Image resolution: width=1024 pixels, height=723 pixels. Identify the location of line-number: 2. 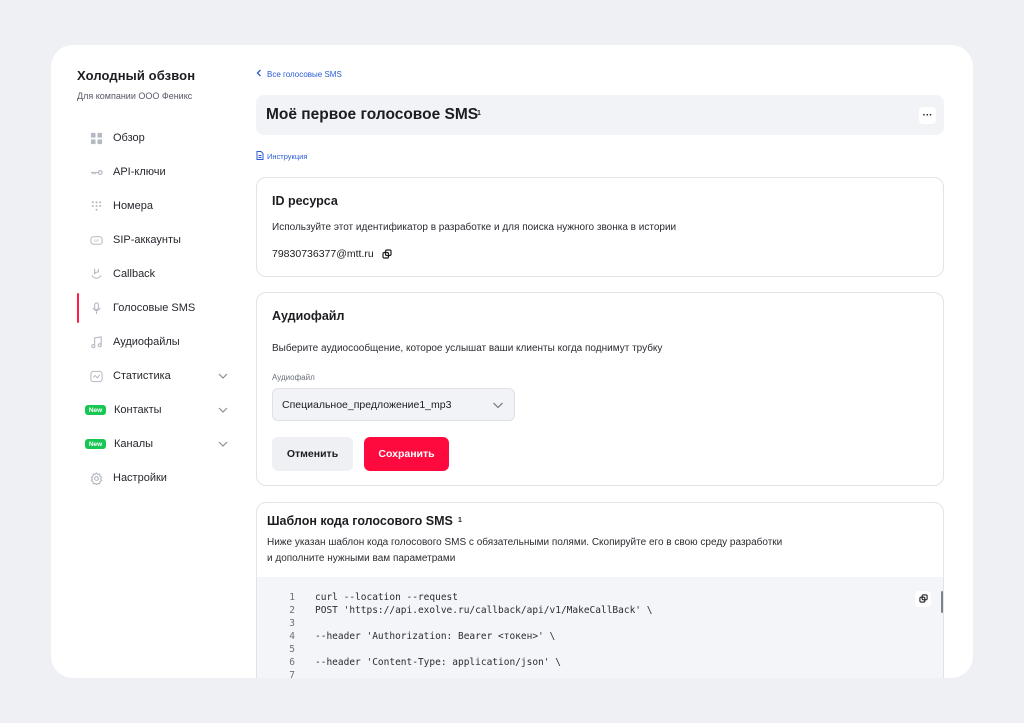
(292, 610).